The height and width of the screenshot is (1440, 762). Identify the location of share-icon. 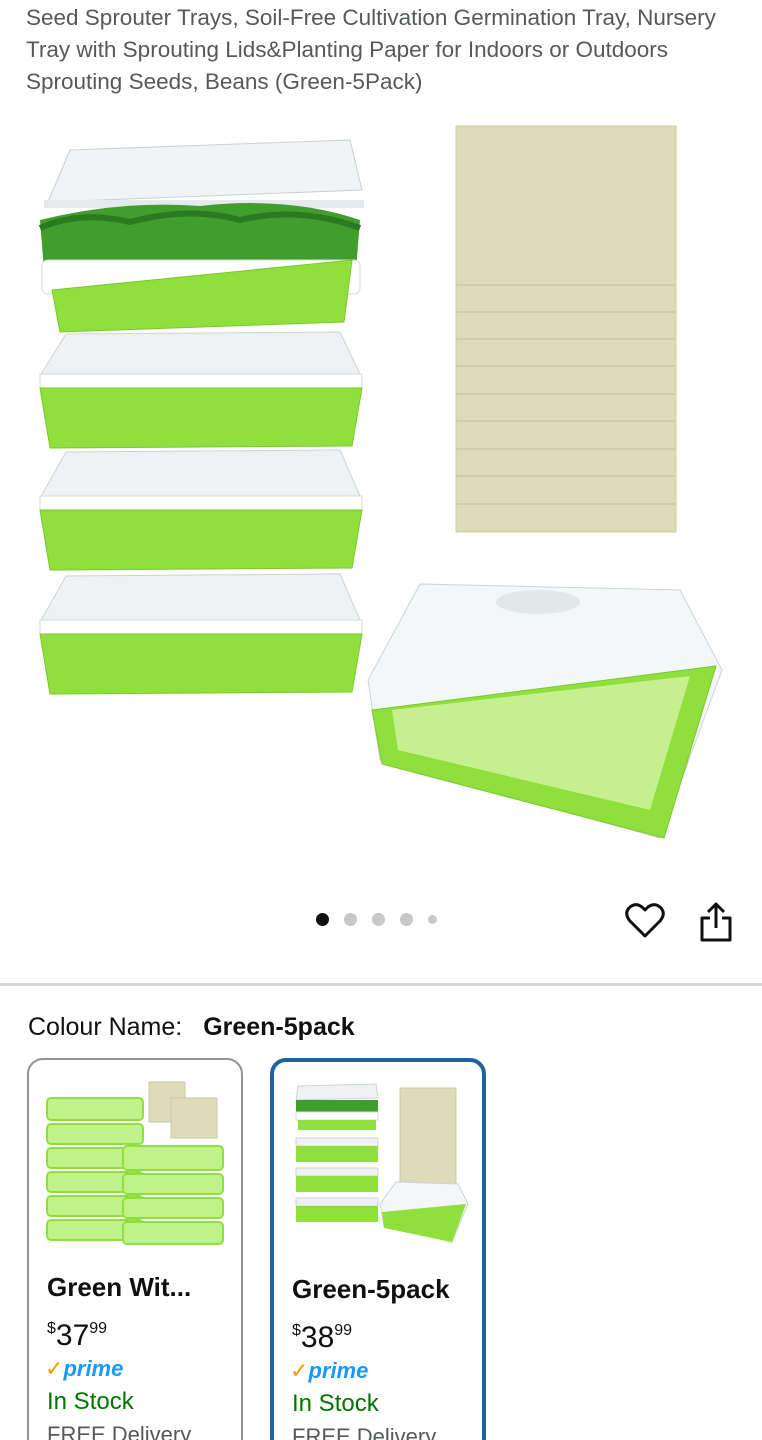
(716, 922).